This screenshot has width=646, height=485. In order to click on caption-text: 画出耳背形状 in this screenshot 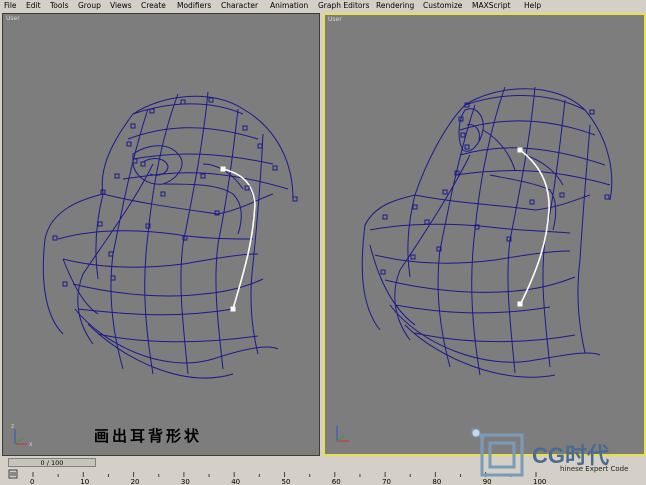, I will do `click(148, 436)`.